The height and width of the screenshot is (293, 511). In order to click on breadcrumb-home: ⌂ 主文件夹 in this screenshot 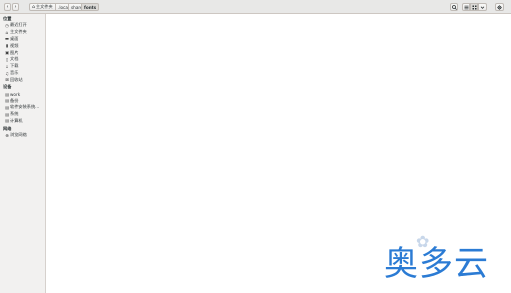, I will do `click(42, 7)`.